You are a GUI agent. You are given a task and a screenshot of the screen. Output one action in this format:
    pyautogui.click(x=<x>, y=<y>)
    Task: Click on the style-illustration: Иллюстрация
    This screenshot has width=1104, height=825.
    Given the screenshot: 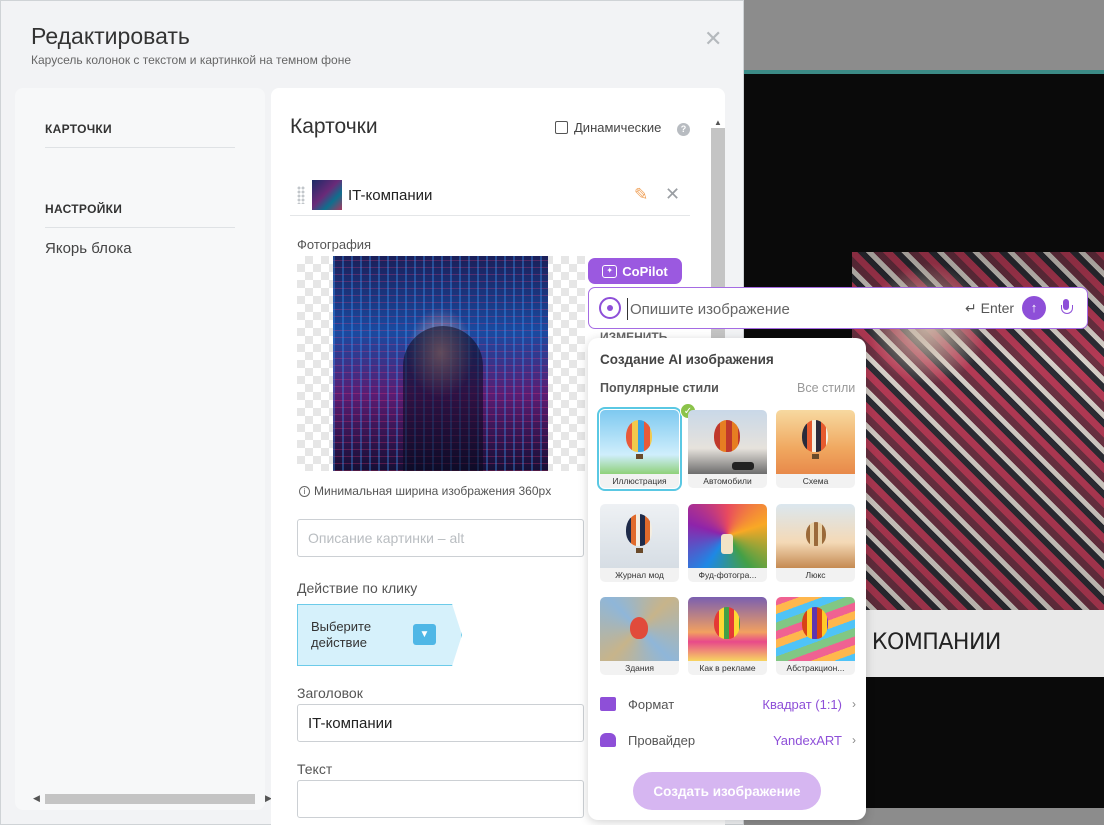 What is the action you would take?
    pyautogui.click(x=639, y=449)
    